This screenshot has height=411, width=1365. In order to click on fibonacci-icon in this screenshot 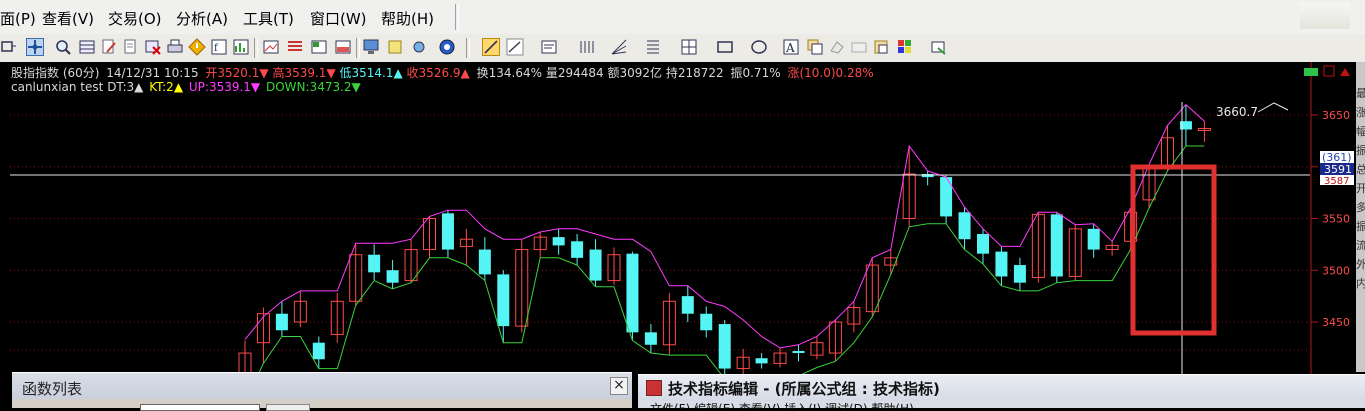, I will do `click(653, 47)`.